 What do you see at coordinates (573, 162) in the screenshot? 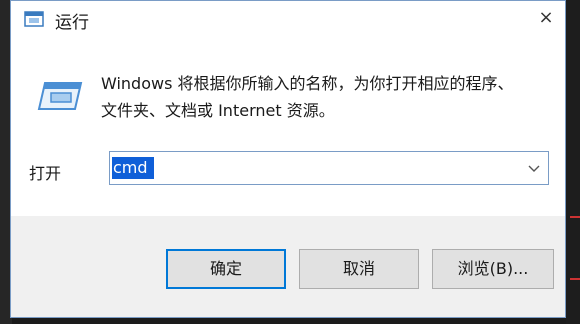
I see `background-right-strip` at bounding box center [573, 162].